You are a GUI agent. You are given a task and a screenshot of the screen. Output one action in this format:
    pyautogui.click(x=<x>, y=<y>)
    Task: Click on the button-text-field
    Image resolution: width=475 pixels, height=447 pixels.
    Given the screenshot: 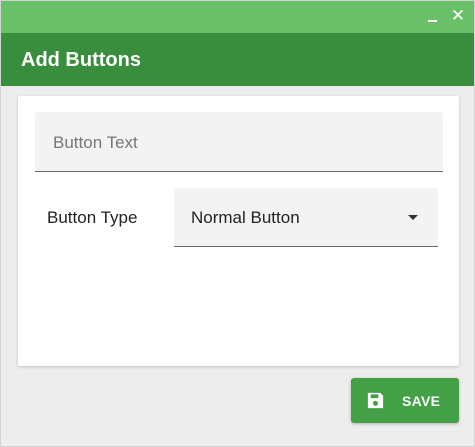 What is the action you would take?
    pyautogui.click(x=239, y=142)
    